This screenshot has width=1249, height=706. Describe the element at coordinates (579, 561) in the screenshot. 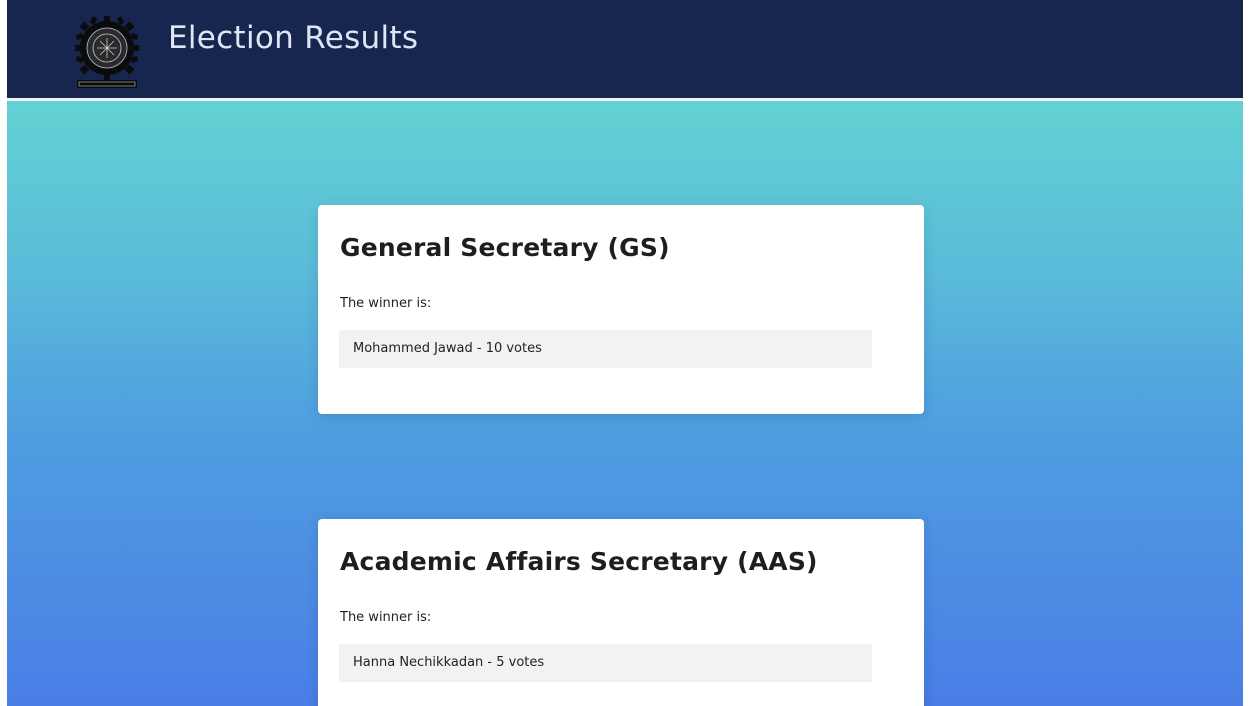

I see `position-title: Academic Affairs Secretary (AAS)` at that location.